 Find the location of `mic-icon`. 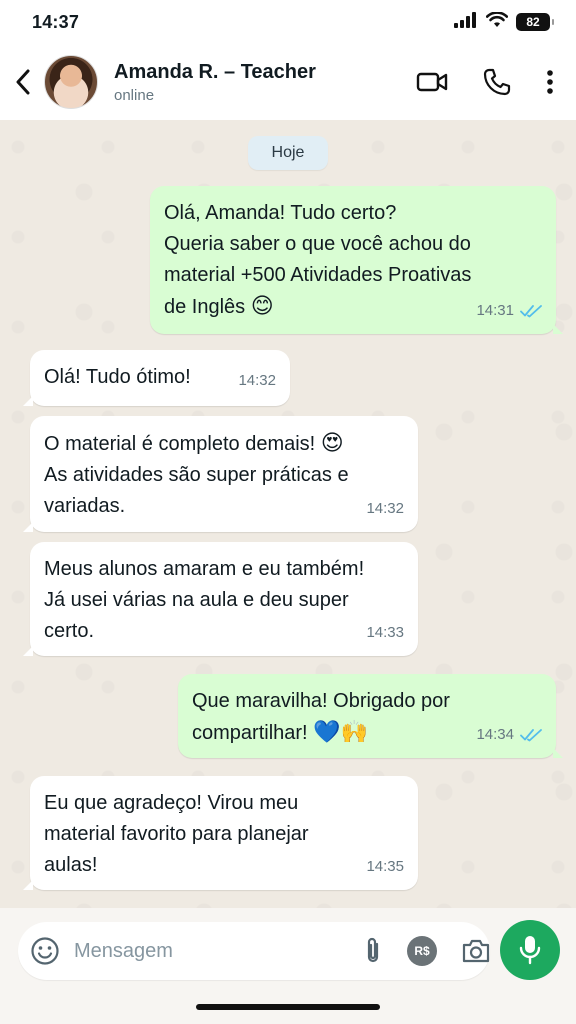

mic-icon is located at coordinates (530, 950).